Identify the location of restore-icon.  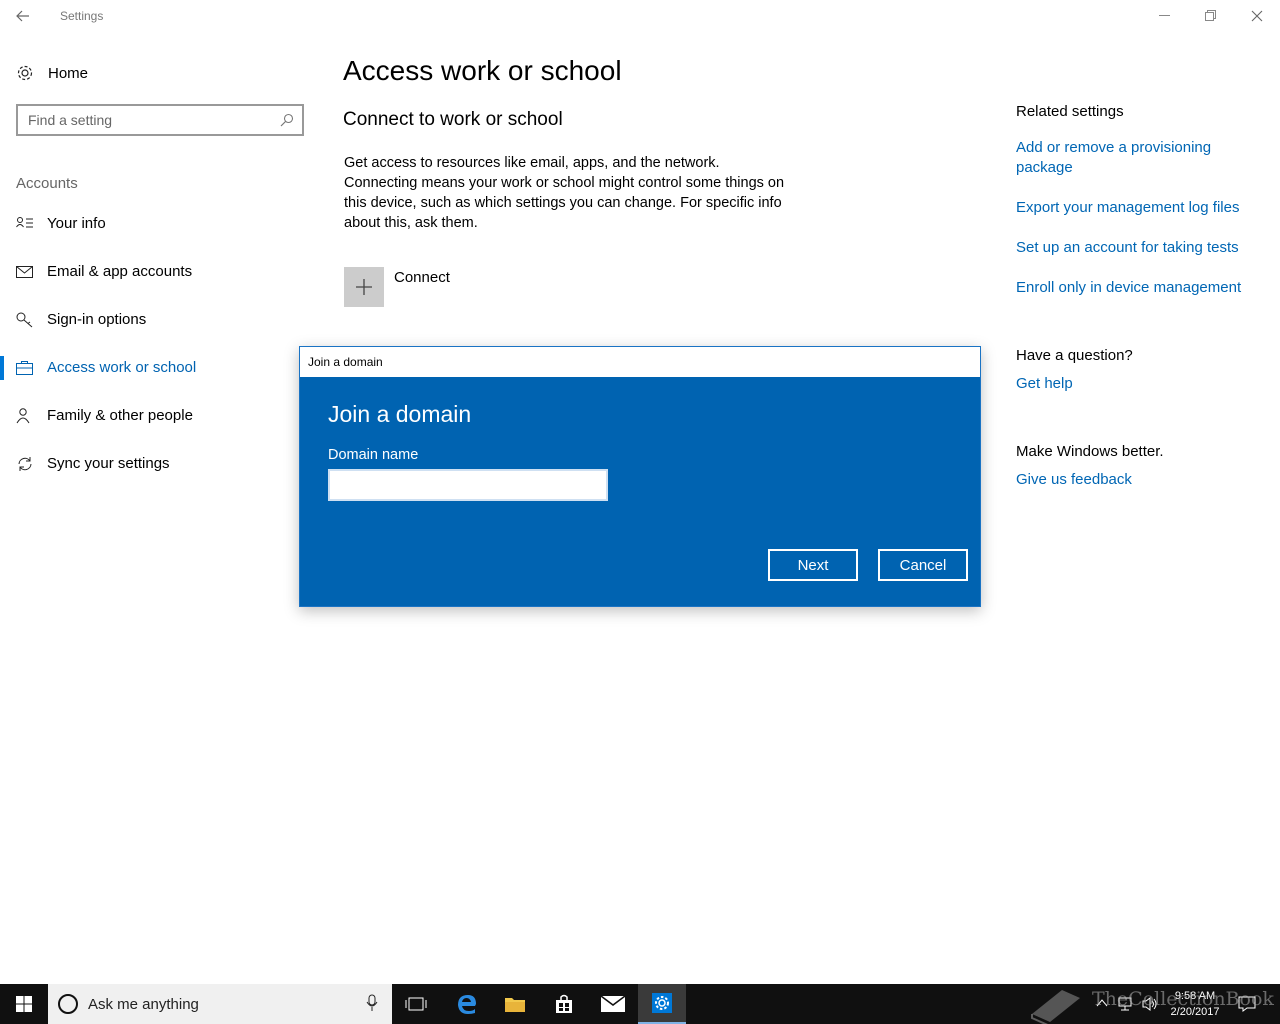
(1210, 15).